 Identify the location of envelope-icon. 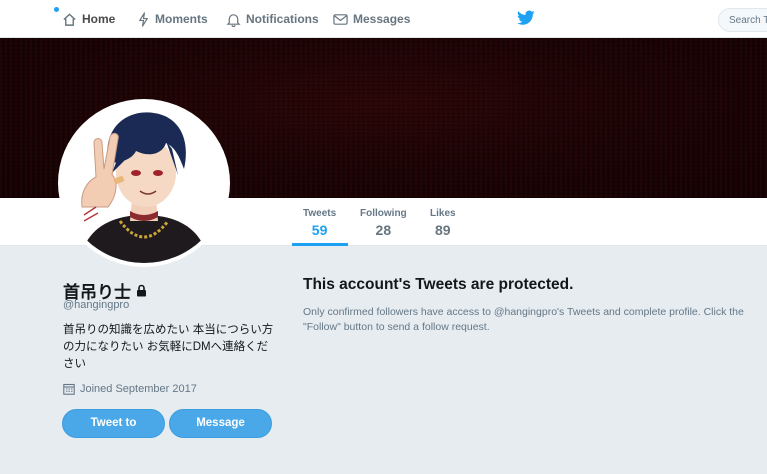
(340, 19).